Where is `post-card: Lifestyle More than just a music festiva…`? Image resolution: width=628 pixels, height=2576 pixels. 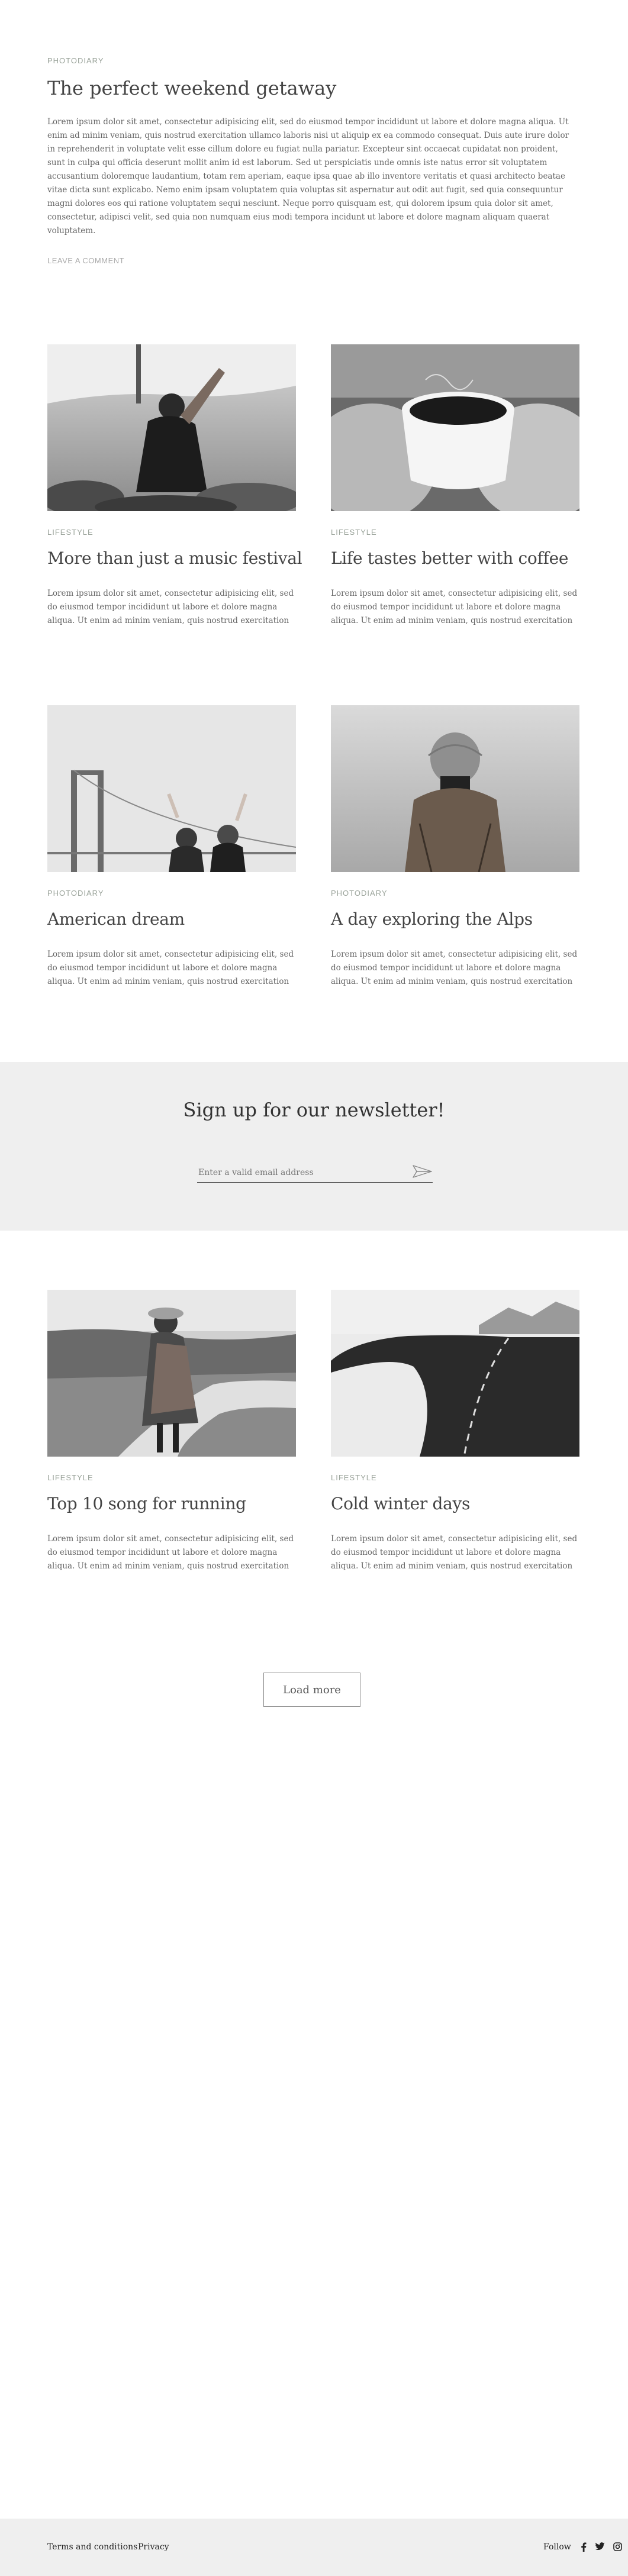 post-card: Lifestyle More than just a music festiva… is located at coordinates (174, 484).